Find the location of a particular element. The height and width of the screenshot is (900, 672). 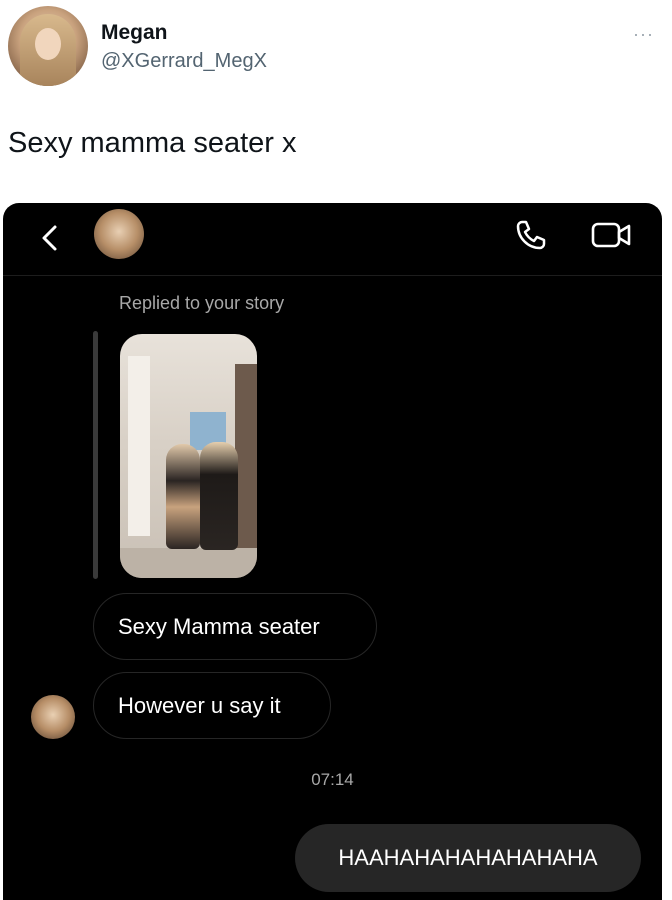

story-thumbnail is located at coordinates (188, 456).